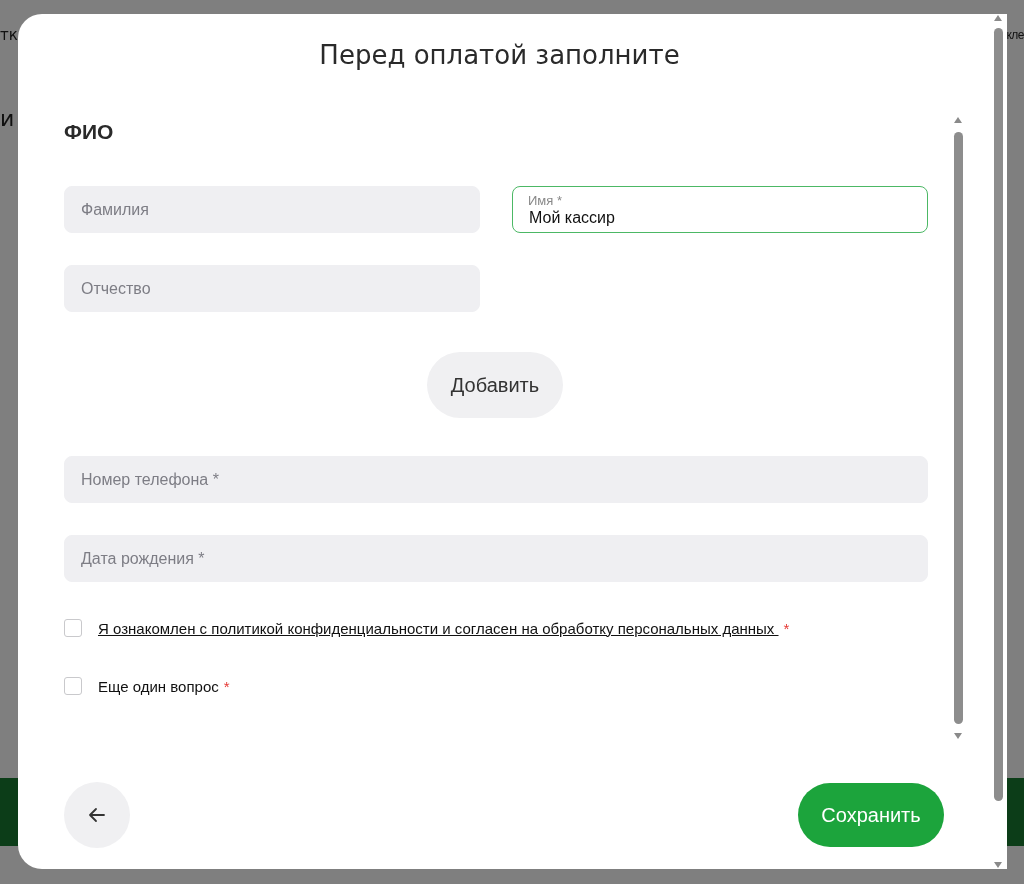 This screenshot has height=884, width=1024. Describe the element at coordinates (545, 200) in the screenshot. I see `field-label: Имя *` at that location.